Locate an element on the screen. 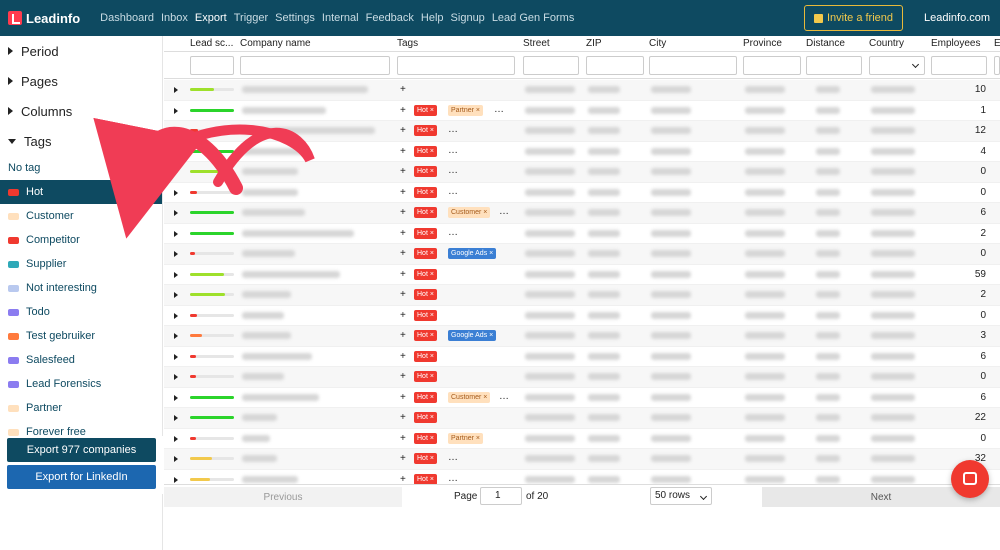 The image size is (1000, 550). invite-friend-button: Invite a friend is located at coordinates (853, 18).